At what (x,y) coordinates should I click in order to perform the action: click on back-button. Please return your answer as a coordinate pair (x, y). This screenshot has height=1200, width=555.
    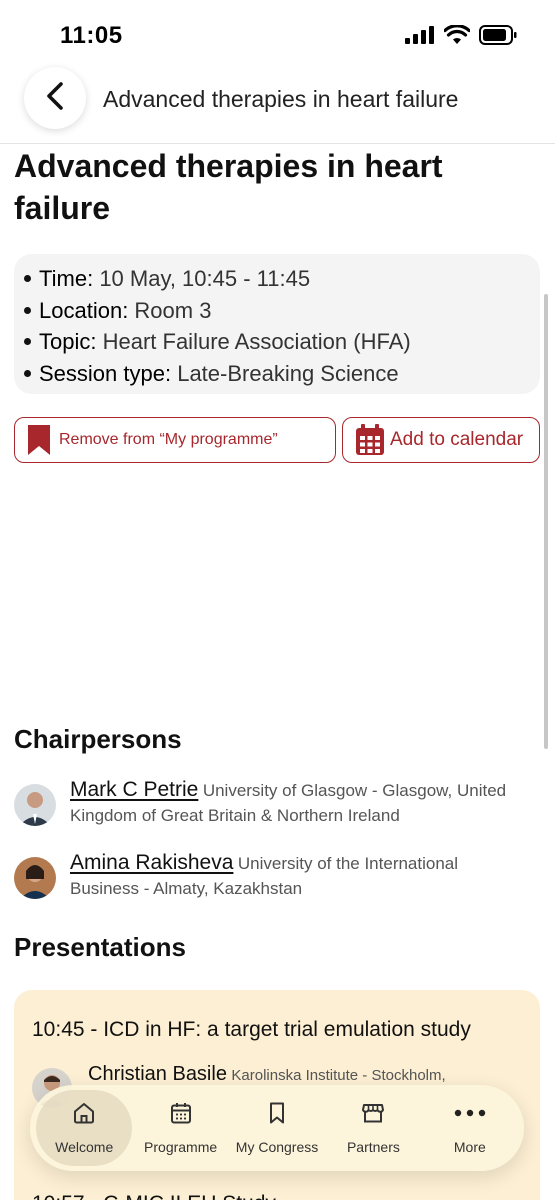
    Looking at the image, I should click on (55, 98).